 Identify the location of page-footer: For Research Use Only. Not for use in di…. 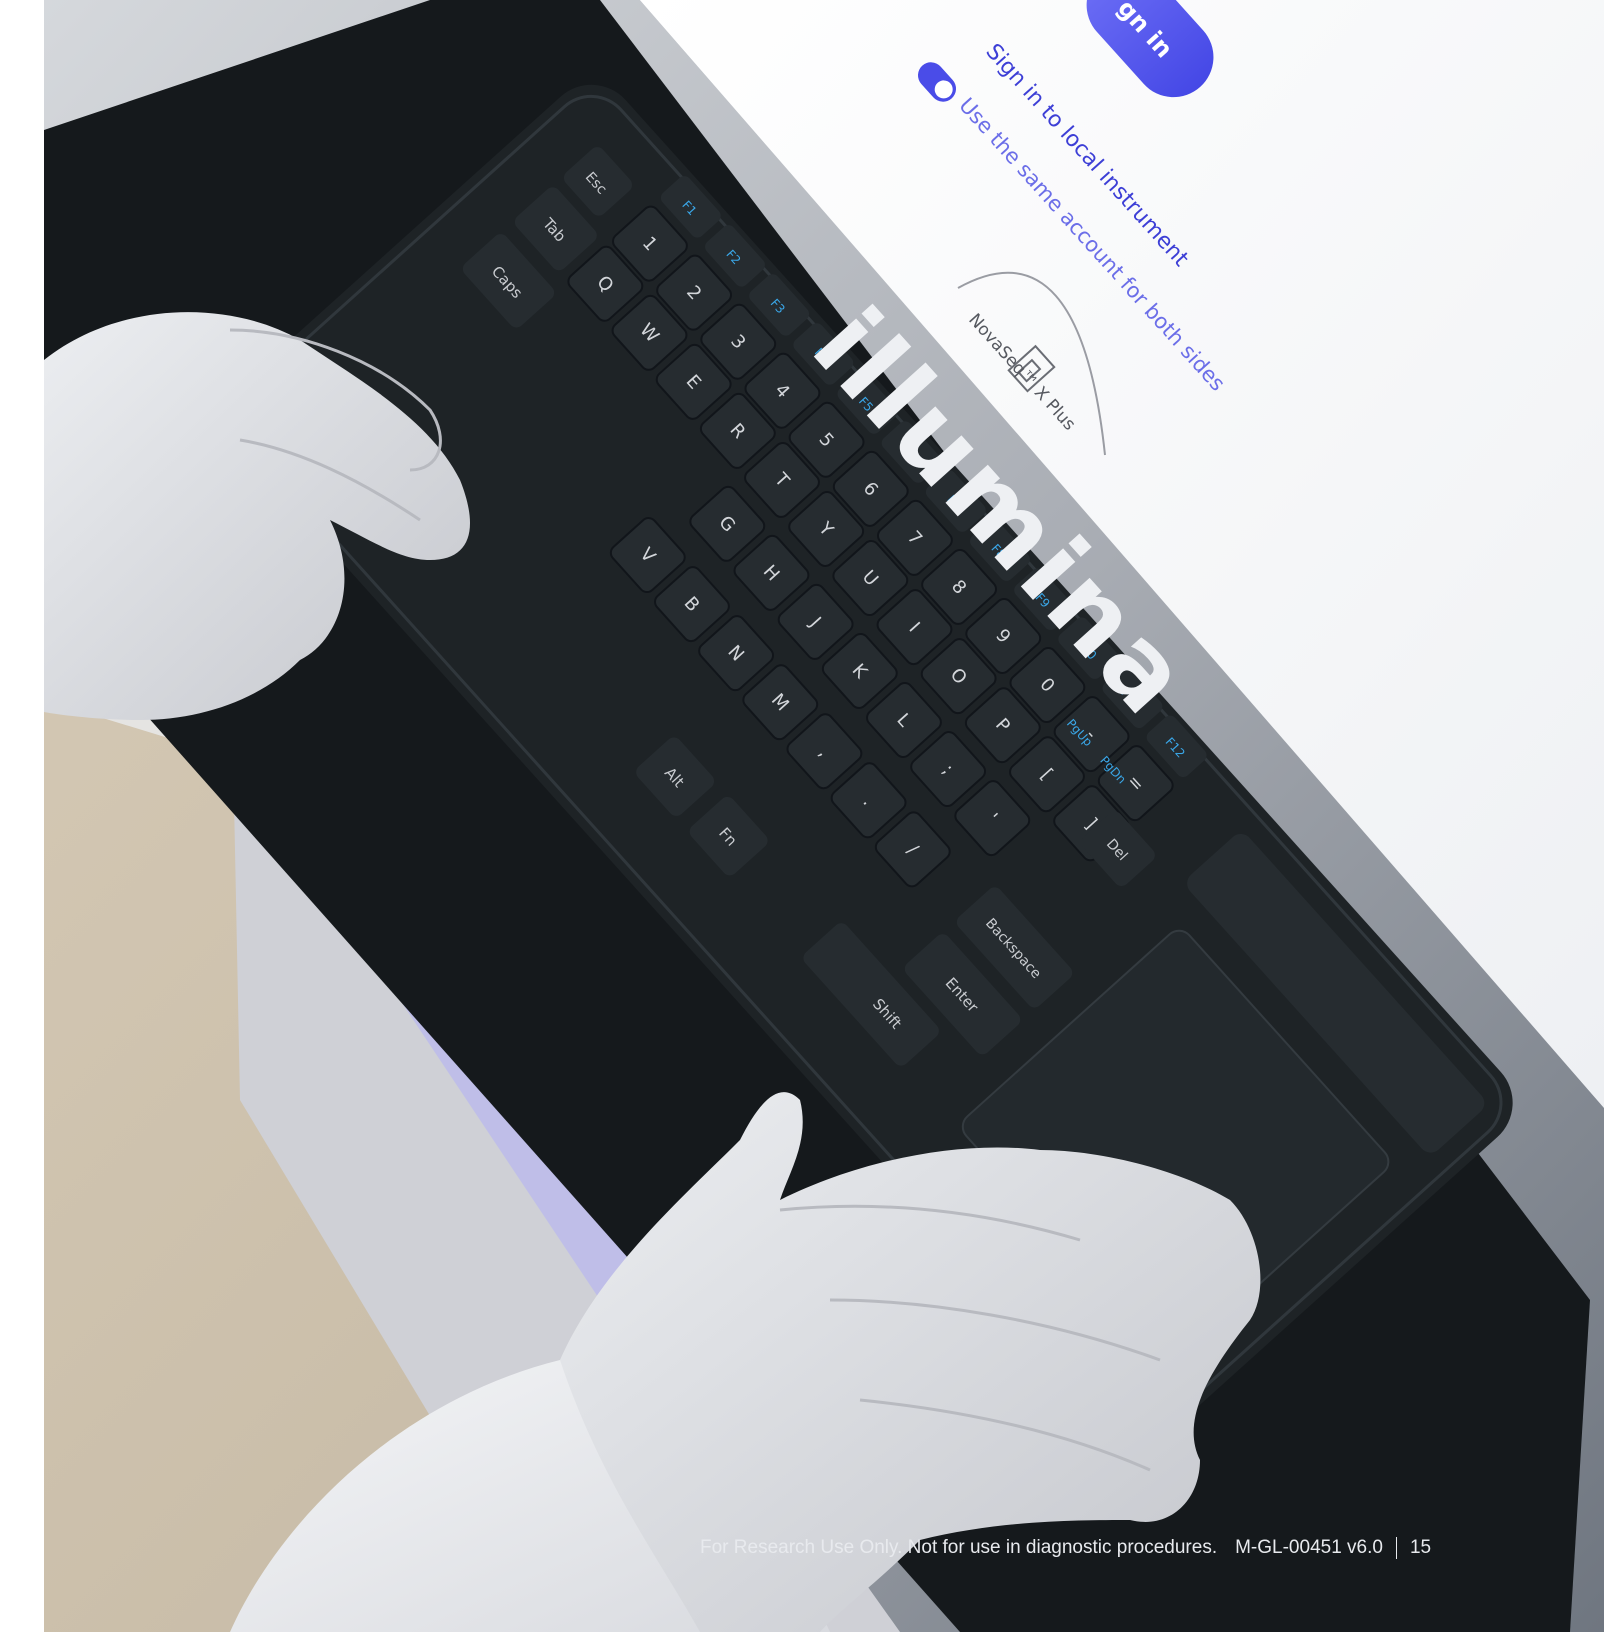
(1110, 1548).